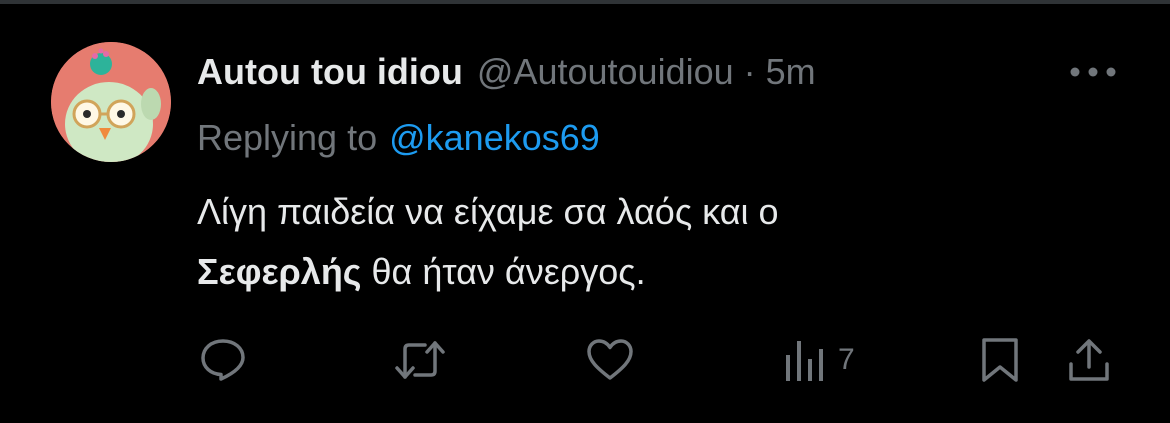 Image resolution: width=1170 pixels, height=423 pixels. I want to click on tweet-text-line-2: Σεφερλής θα ήταν άνεργος., so click(647, 272).